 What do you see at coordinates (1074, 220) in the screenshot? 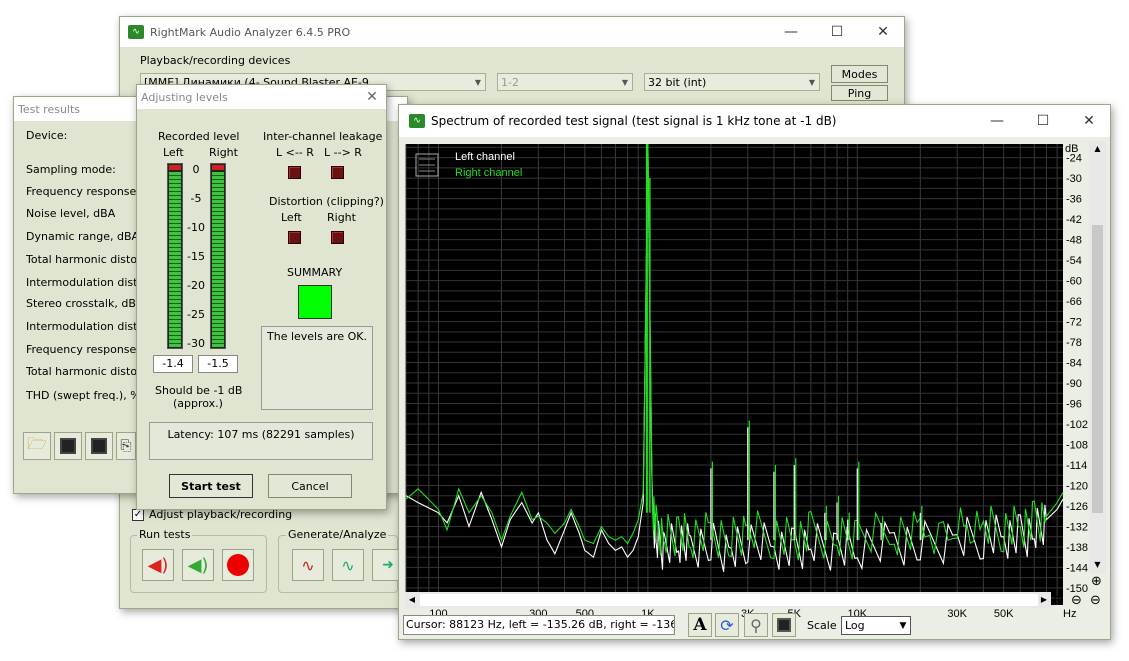
I see `y-tick-label: -42` at bounding box center [1074, 220].